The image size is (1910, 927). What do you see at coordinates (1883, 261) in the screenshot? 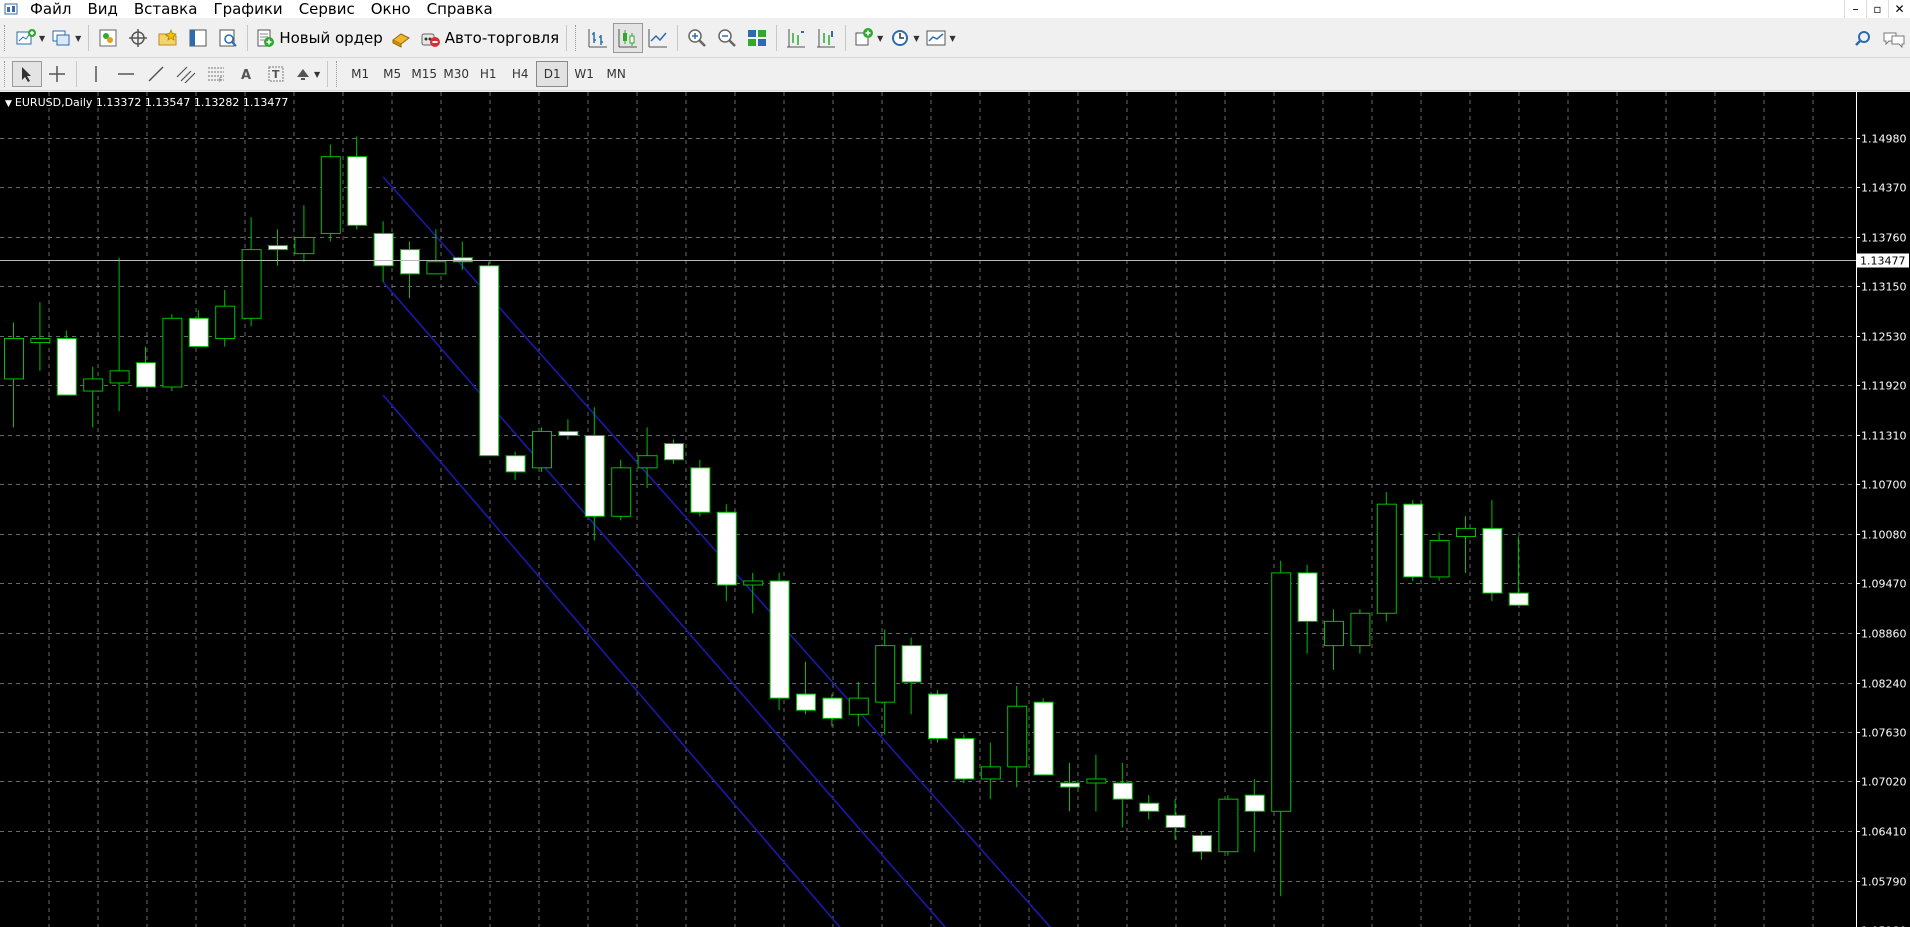
I see `current-price-label: 1.13477` at bounding box center [1883, 261].